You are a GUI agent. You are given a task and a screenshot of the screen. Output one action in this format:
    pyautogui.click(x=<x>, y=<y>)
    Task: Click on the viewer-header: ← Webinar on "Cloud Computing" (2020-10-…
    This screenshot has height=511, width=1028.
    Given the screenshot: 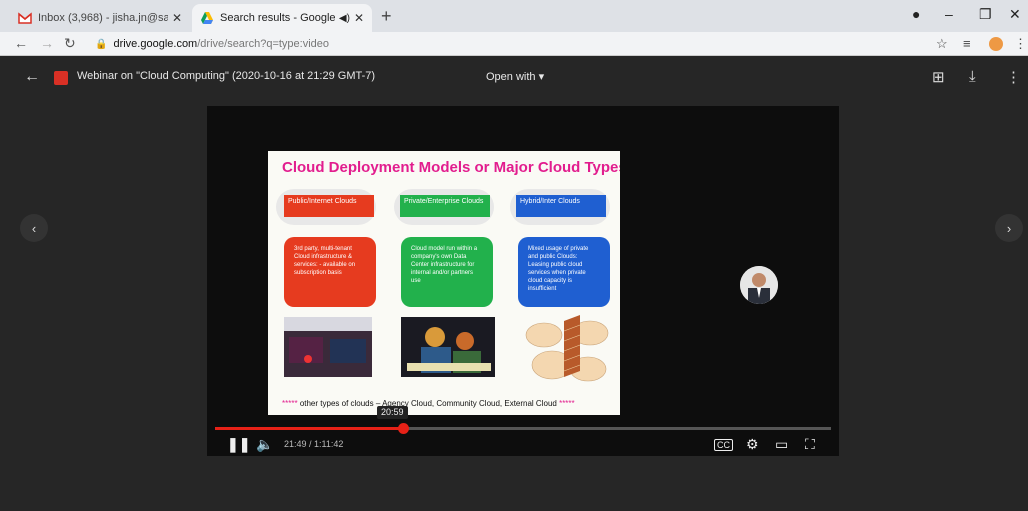 What is the action you would take?
    pyautogui.click(x=514, y=78)
    